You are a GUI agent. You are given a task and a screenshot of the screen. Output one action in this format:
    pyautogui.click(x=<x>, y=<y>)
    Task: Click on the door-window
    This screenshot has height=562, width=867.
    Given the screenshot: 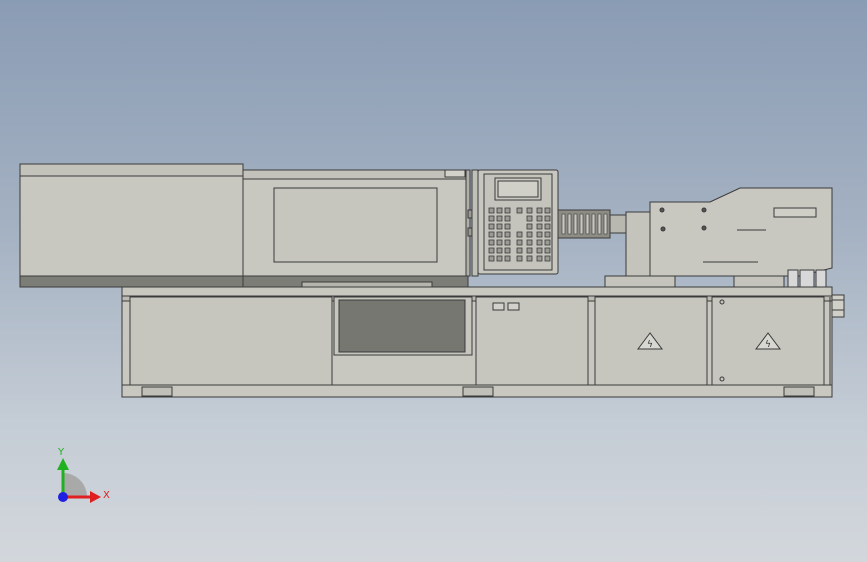 What is the action you would take?
    pyautogui.click(x=355, y=225)
    